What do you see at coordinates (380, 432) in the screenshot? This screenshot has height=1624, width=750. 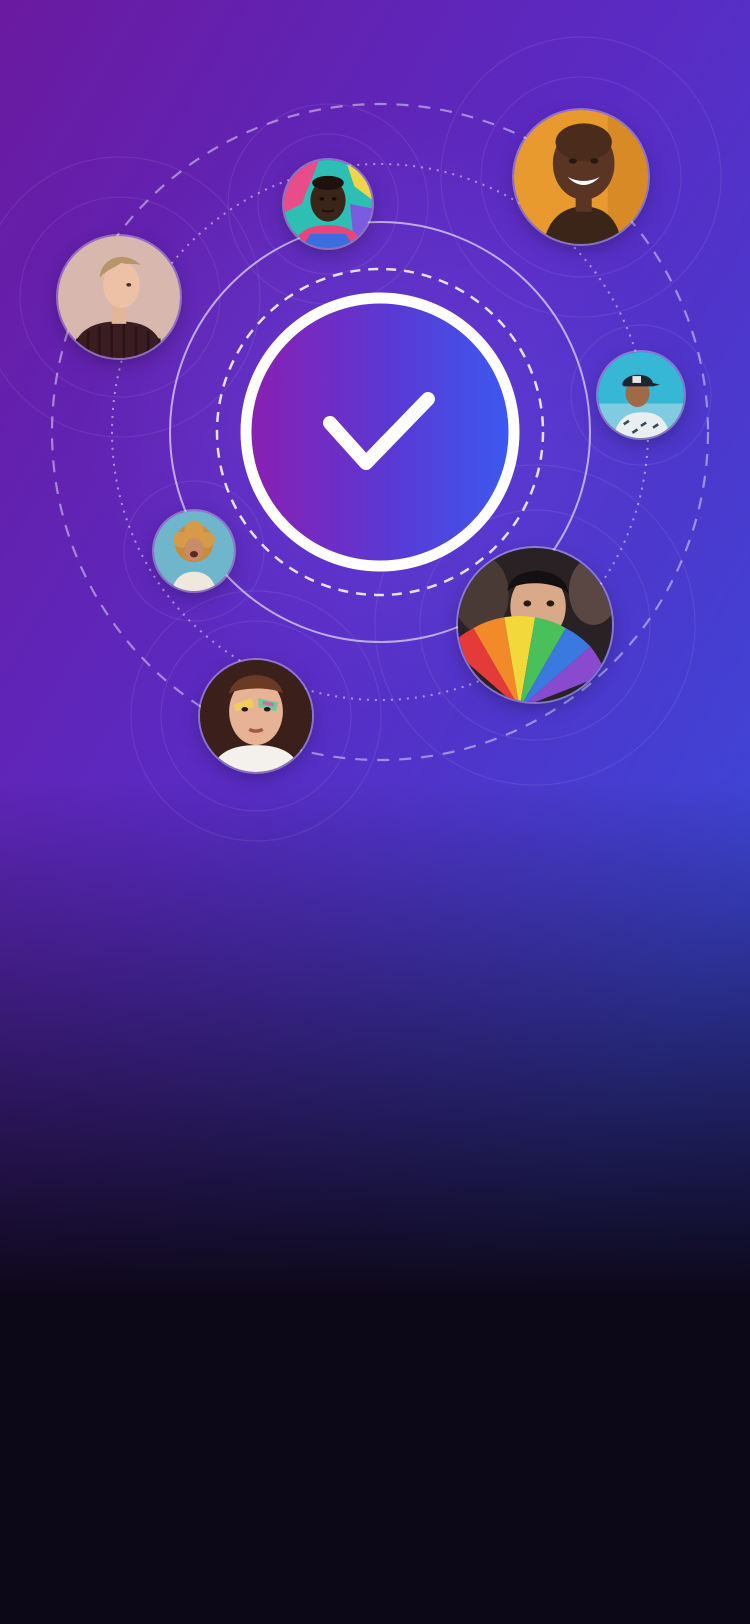 I see `verified-badge` at bounding box center [380, 432].